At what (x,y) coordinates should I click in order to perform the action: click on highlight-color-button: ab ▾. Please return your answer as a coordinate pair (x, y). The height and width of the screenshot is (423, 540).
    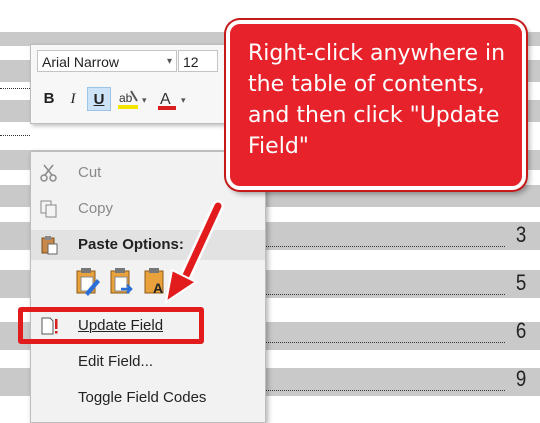
    Looking at the image, I should click on (133, 99).